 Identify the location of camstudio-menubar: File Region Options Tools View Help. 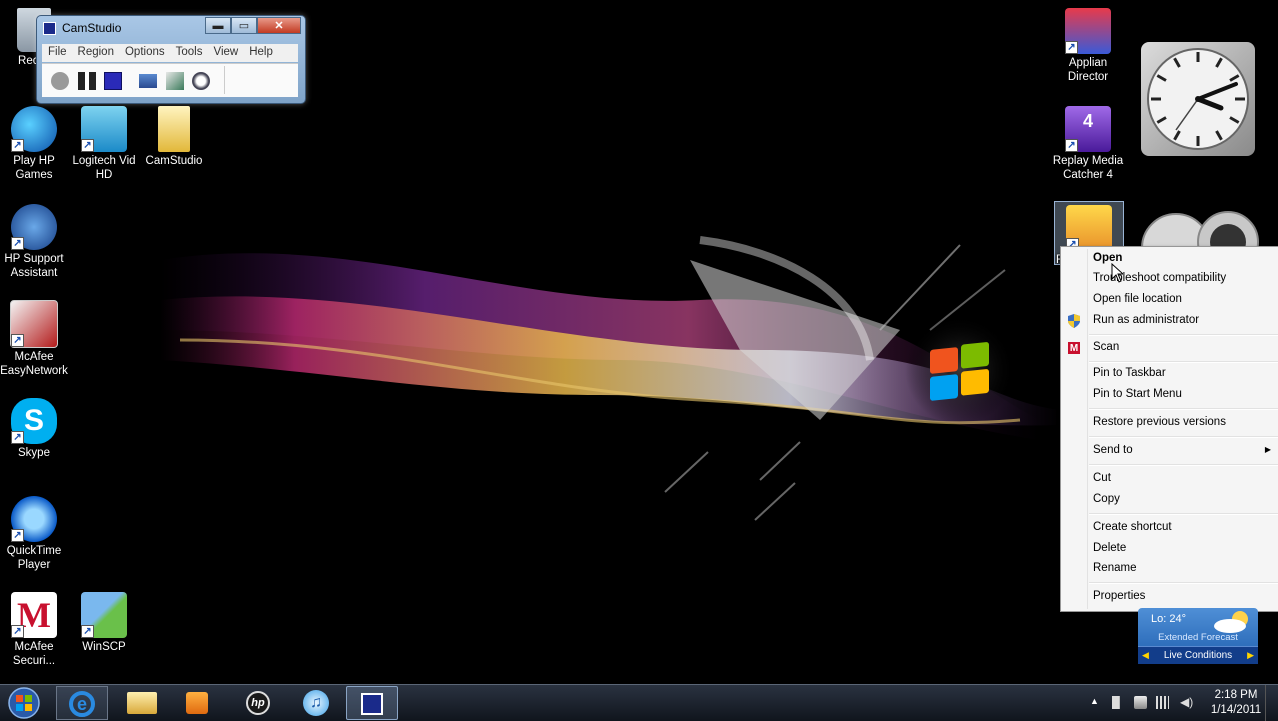
(170, 53).